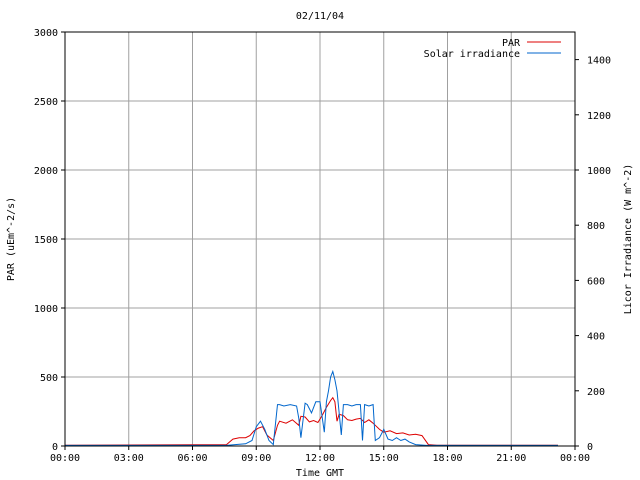 The image size is (640, 480). Describe the element at coordinates (46, 102) in the screenshot. I see `y-left-tick-label: 2500` at that location.